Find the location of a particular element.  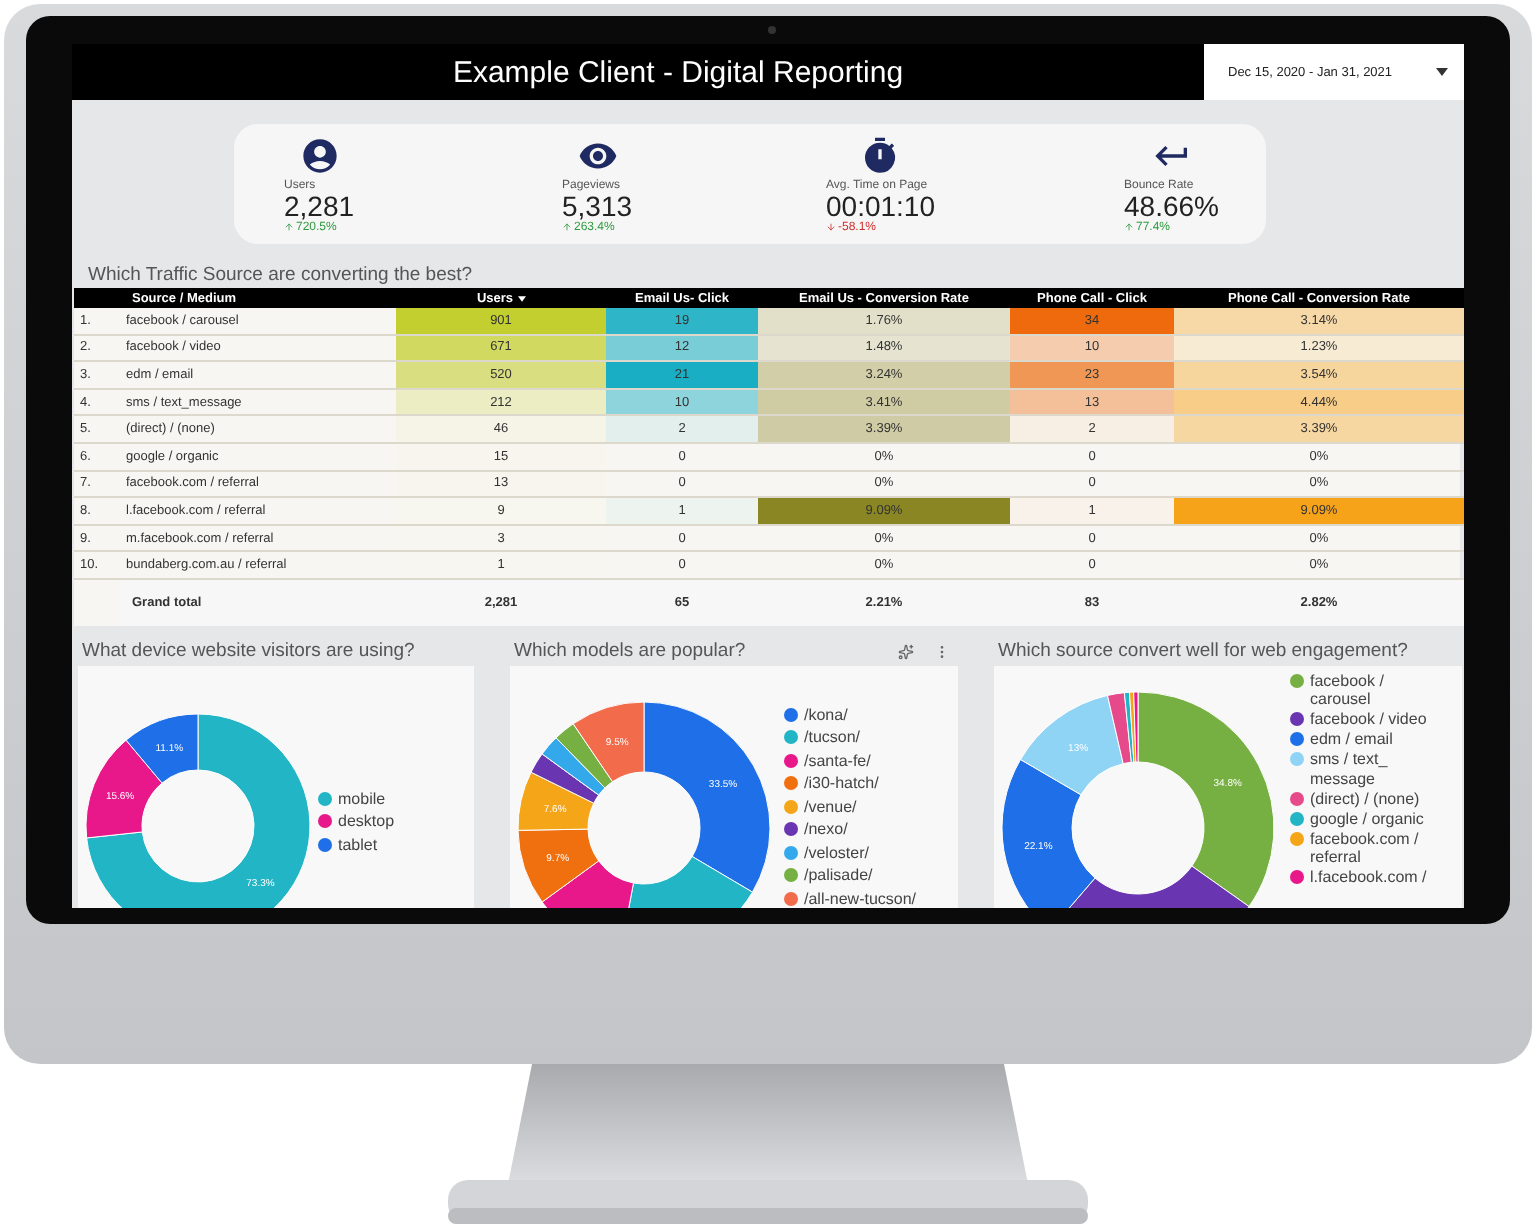

chart-title: Which source convert well for web engagement? is located at coordinates (1203, 651).